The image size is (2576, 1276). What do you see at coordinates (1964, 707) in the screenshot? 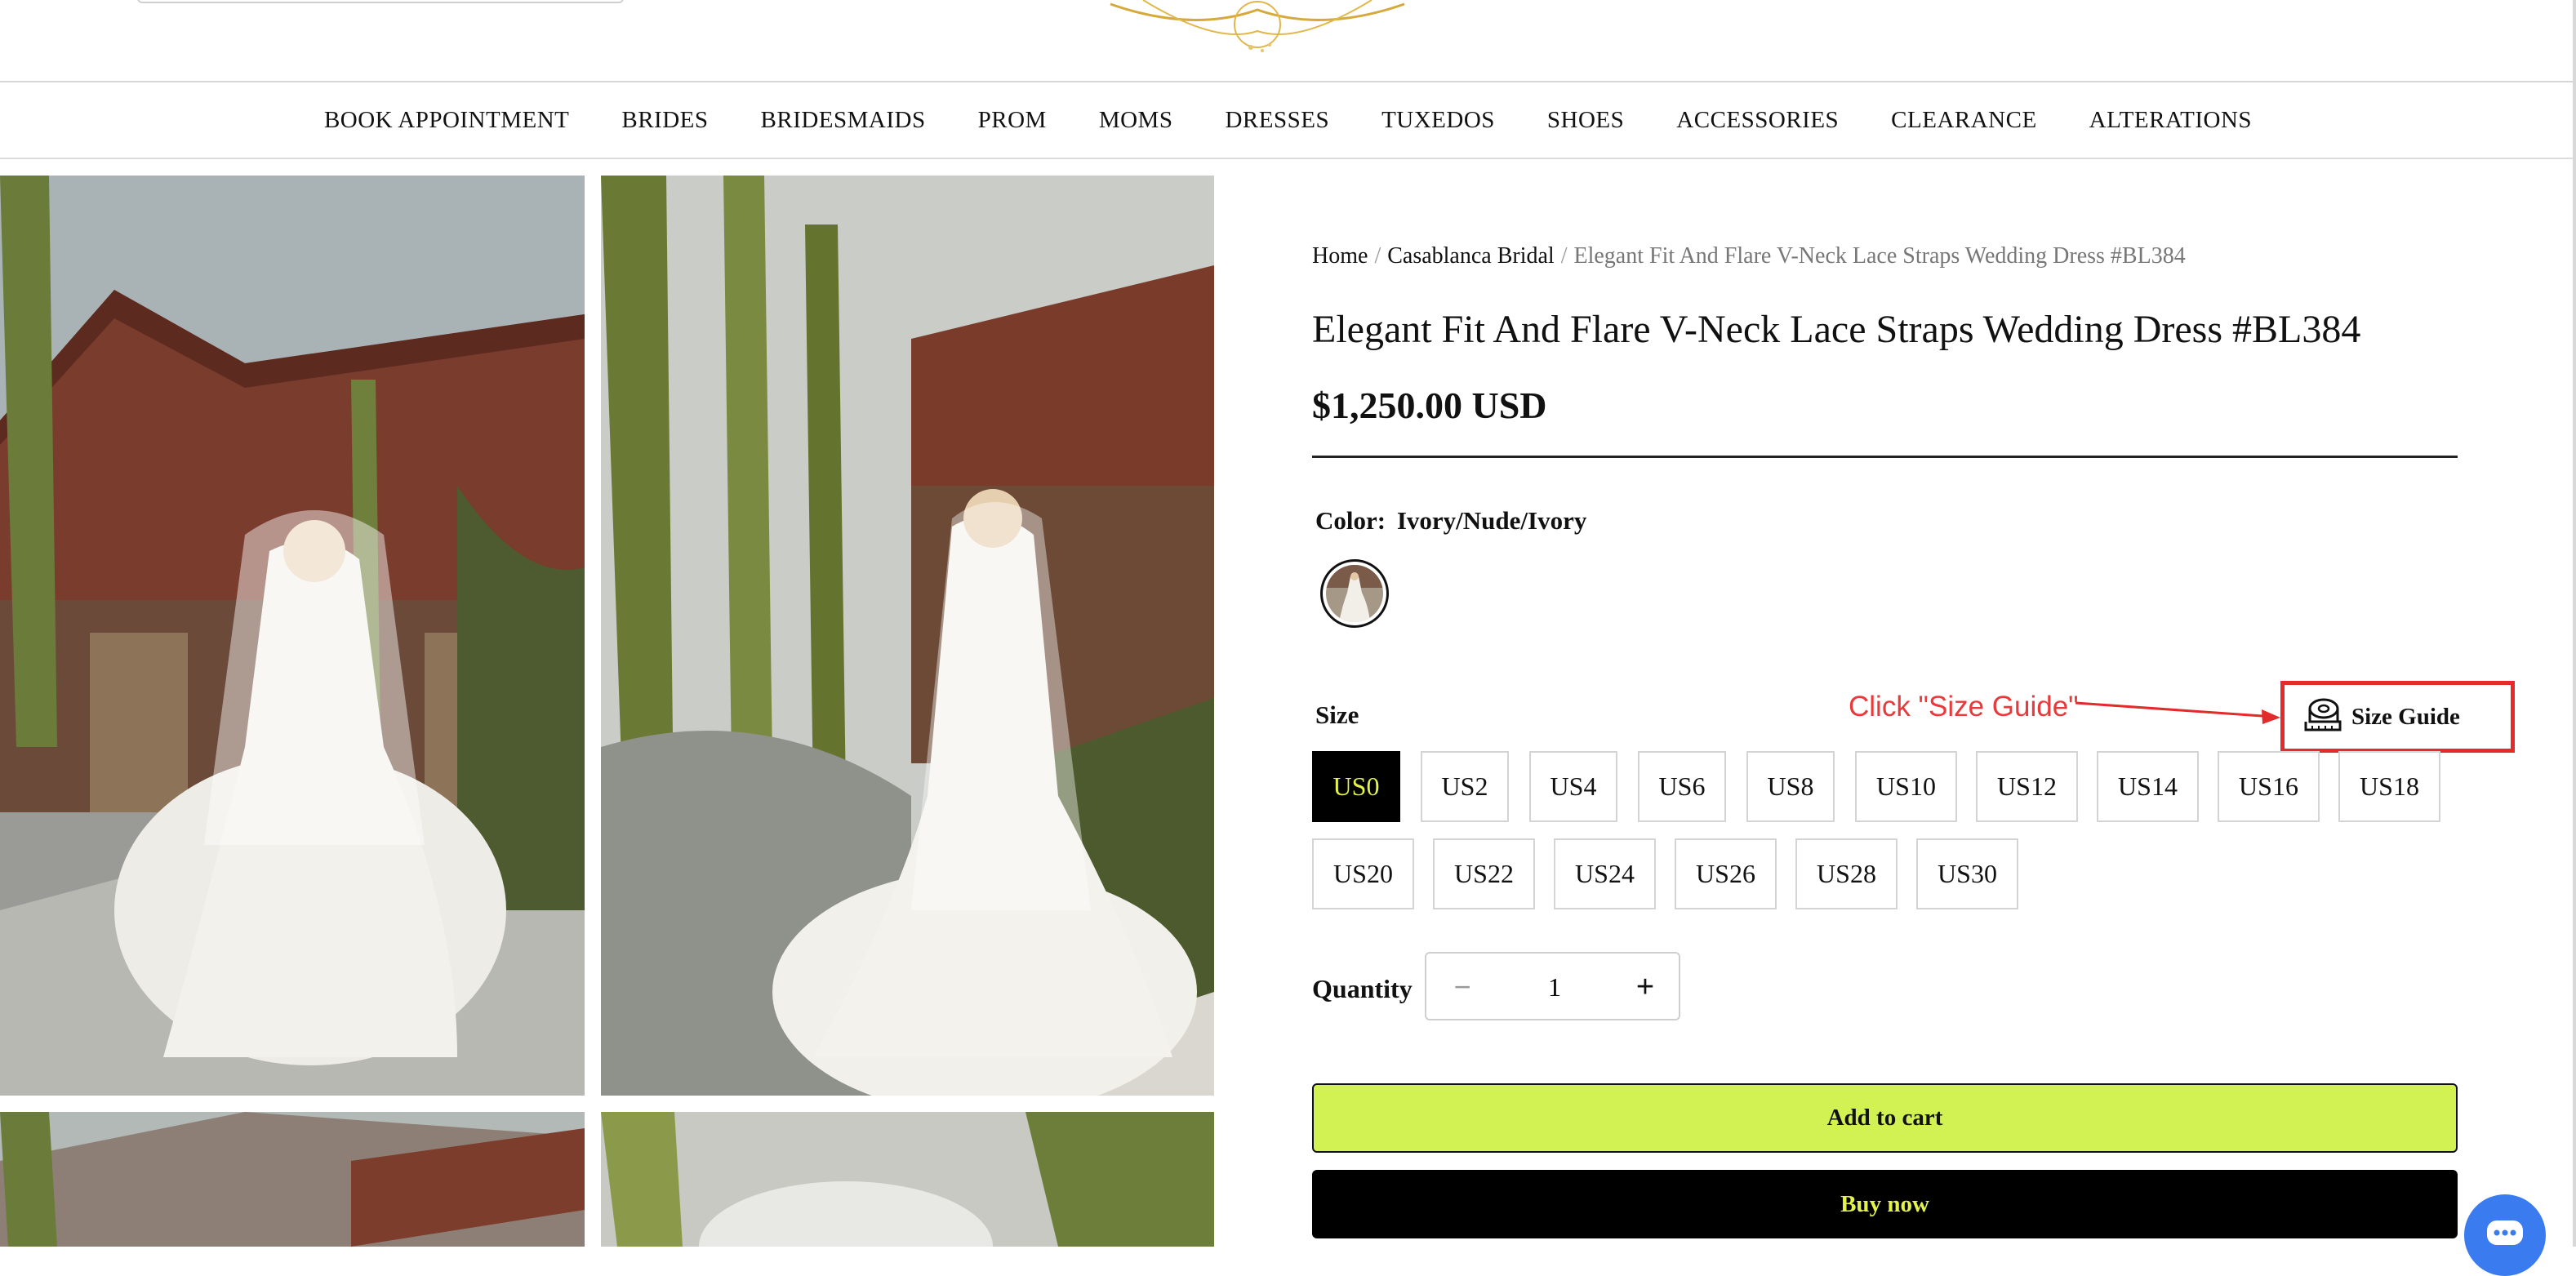
I see `annotation-callout: Click "Size Guide"` at bounding box center [1964, 707].